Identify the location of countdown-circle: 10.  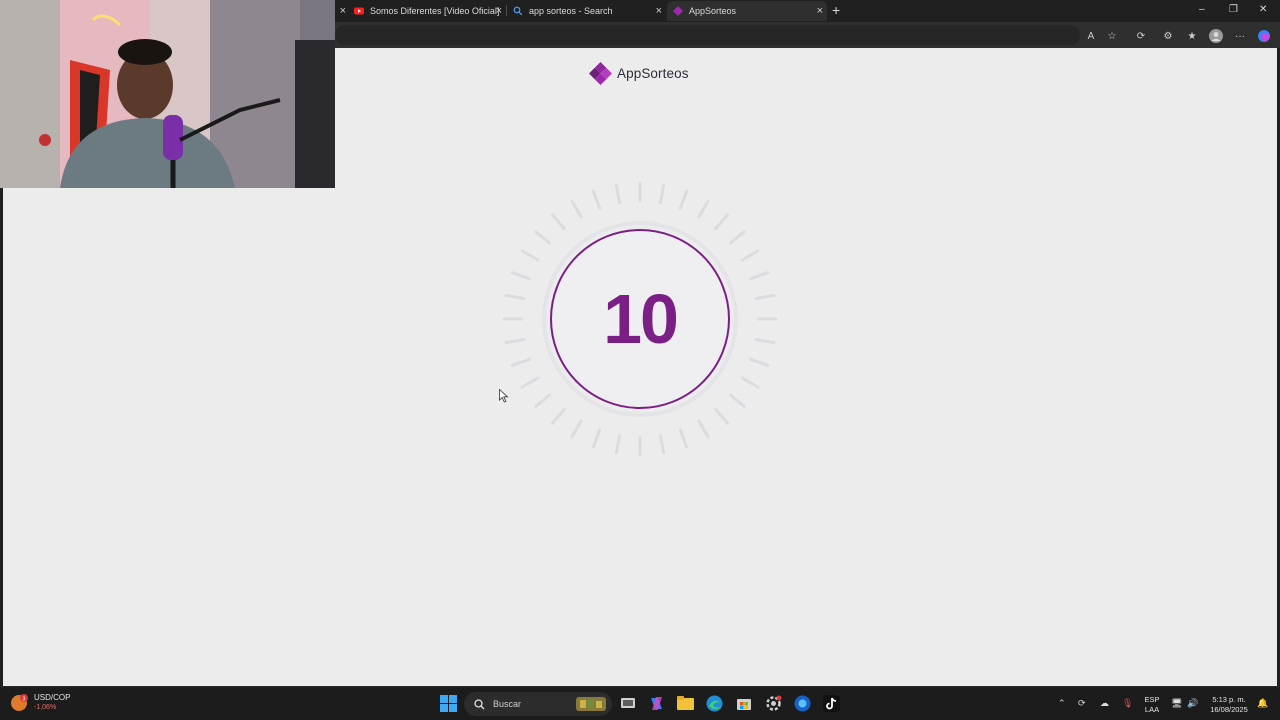
(640, 319).